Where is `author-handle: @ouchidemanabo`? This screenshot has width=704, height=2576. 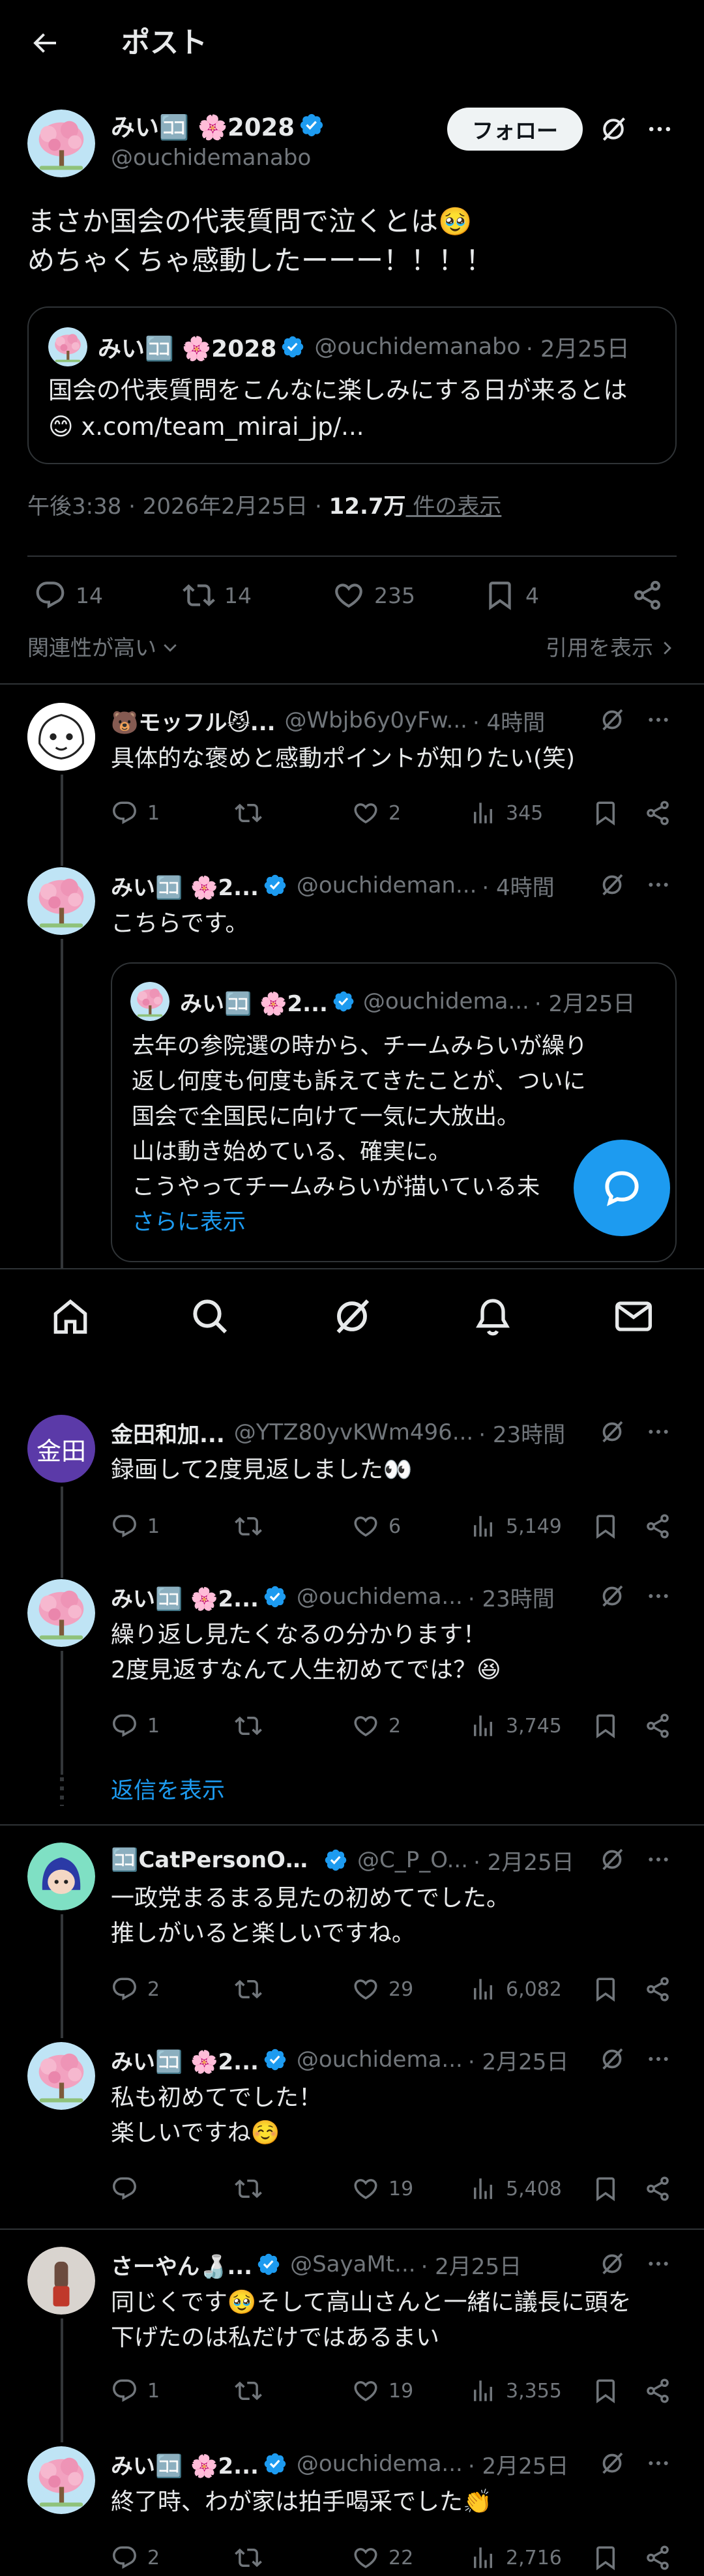 author-handle: @ouchidemanabo is located at coordinates (211, 157).